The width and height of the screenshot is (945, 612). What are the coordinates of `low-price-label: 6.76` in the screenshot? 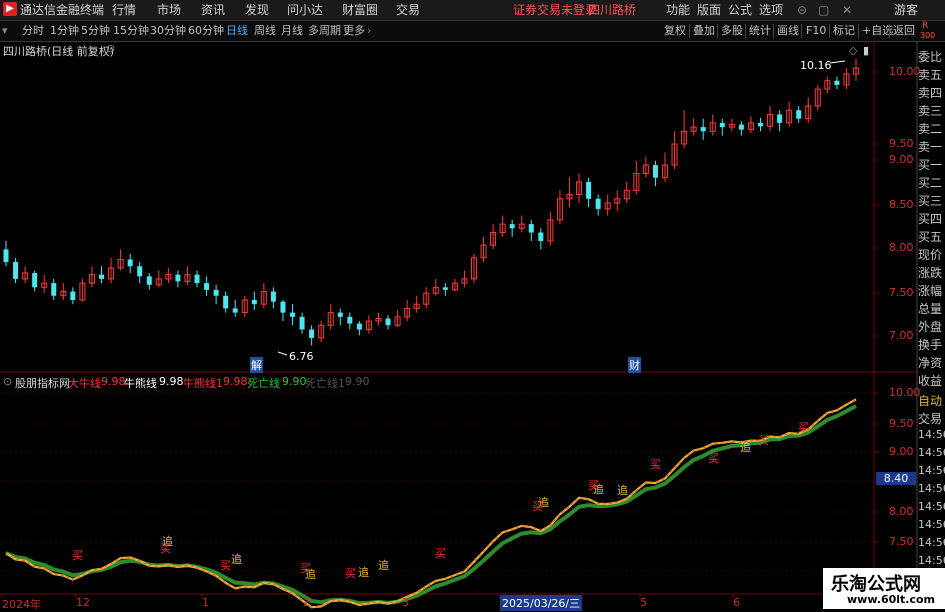 It's located at (301, 356).